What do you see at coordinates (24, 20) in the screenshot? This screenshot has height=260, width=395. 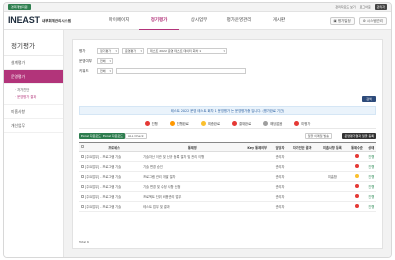 I see `logo: INEAST` at bounding box center [24, 20].